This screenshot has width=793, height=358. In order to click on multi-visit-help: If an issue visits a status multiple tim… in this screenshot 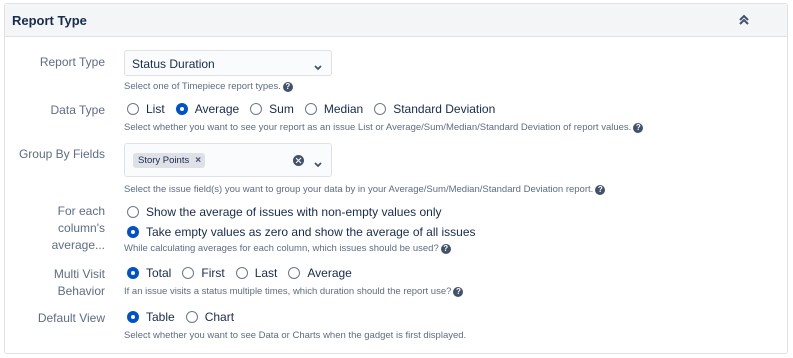, I will do `click(288, 291)`.